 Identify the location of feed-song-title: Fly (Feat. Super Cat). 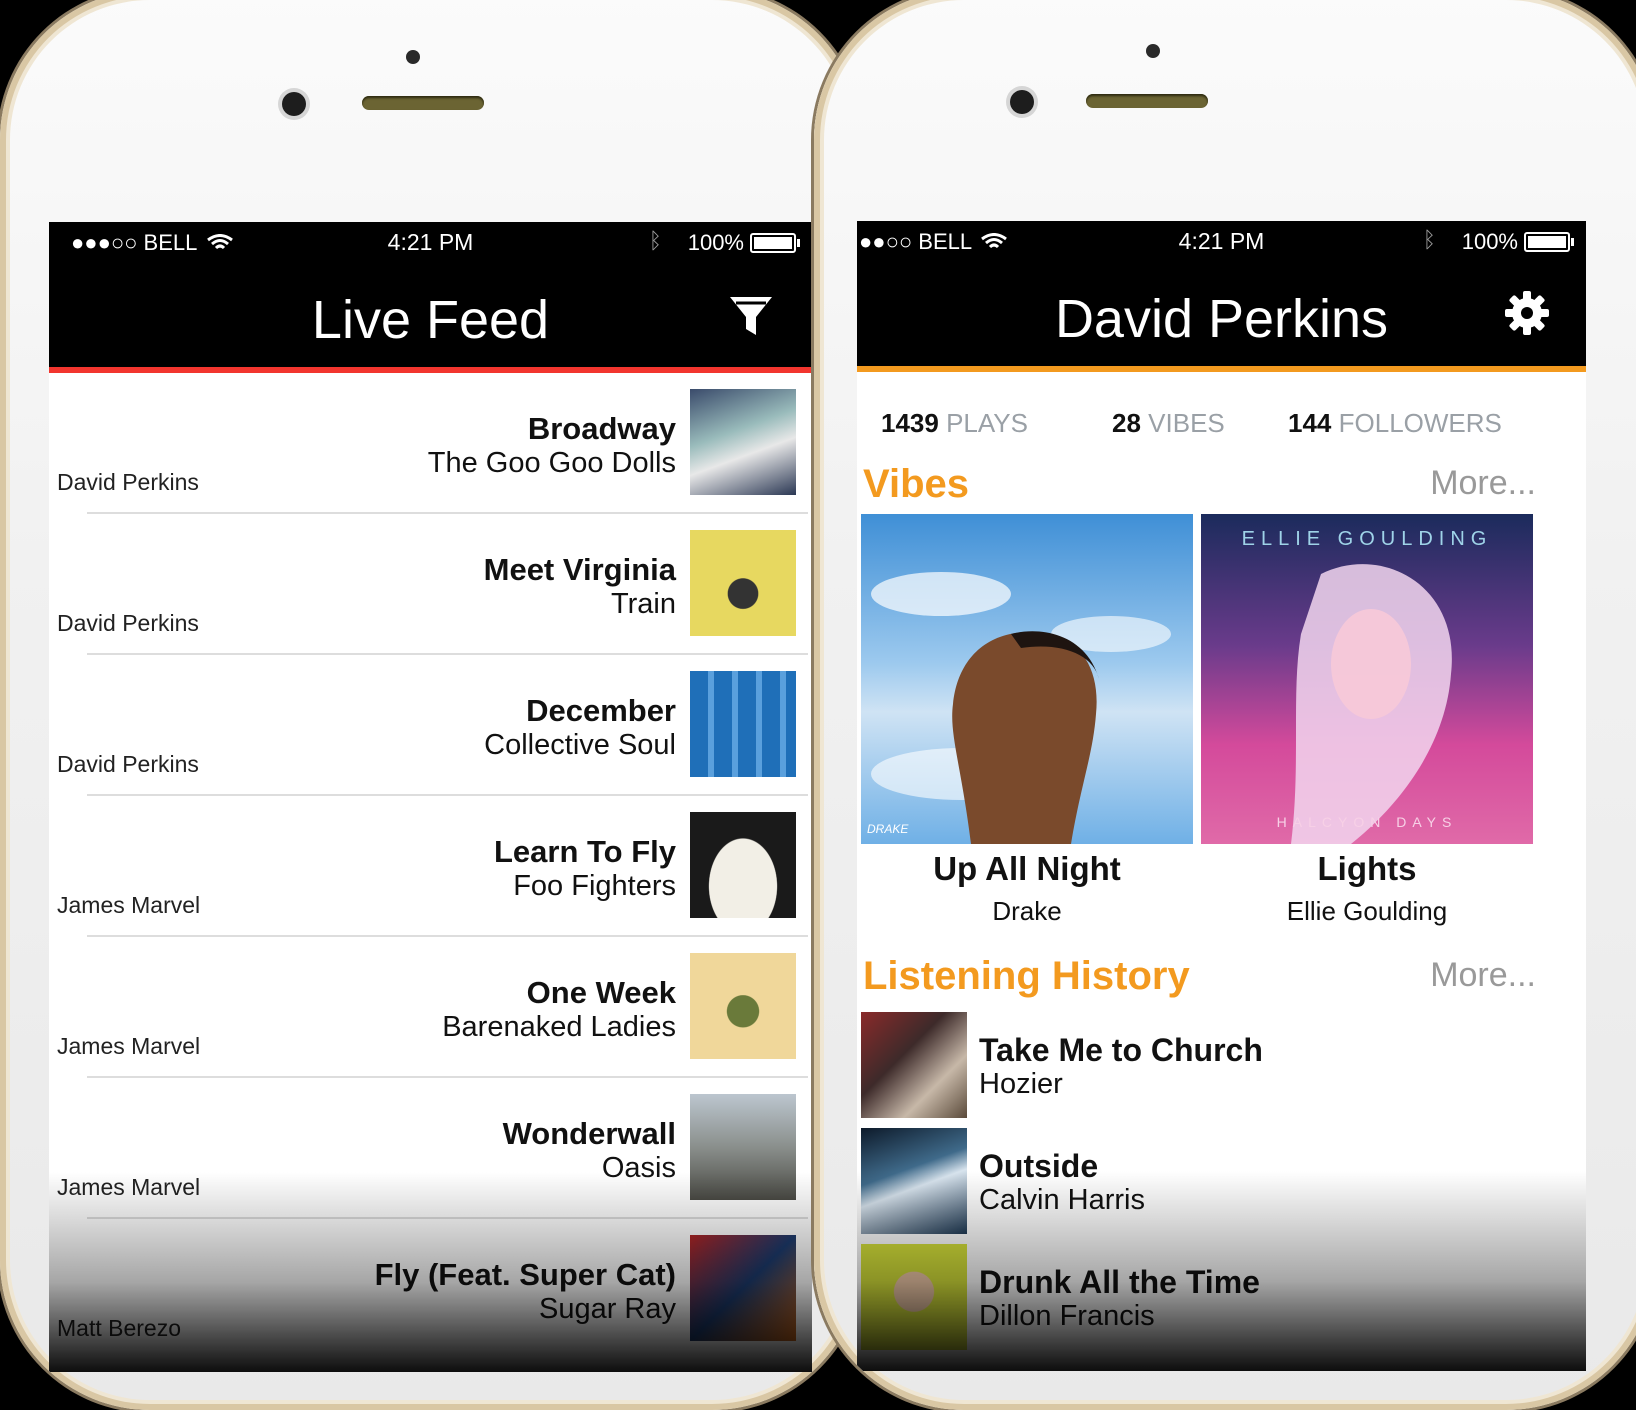
(525, 1274).